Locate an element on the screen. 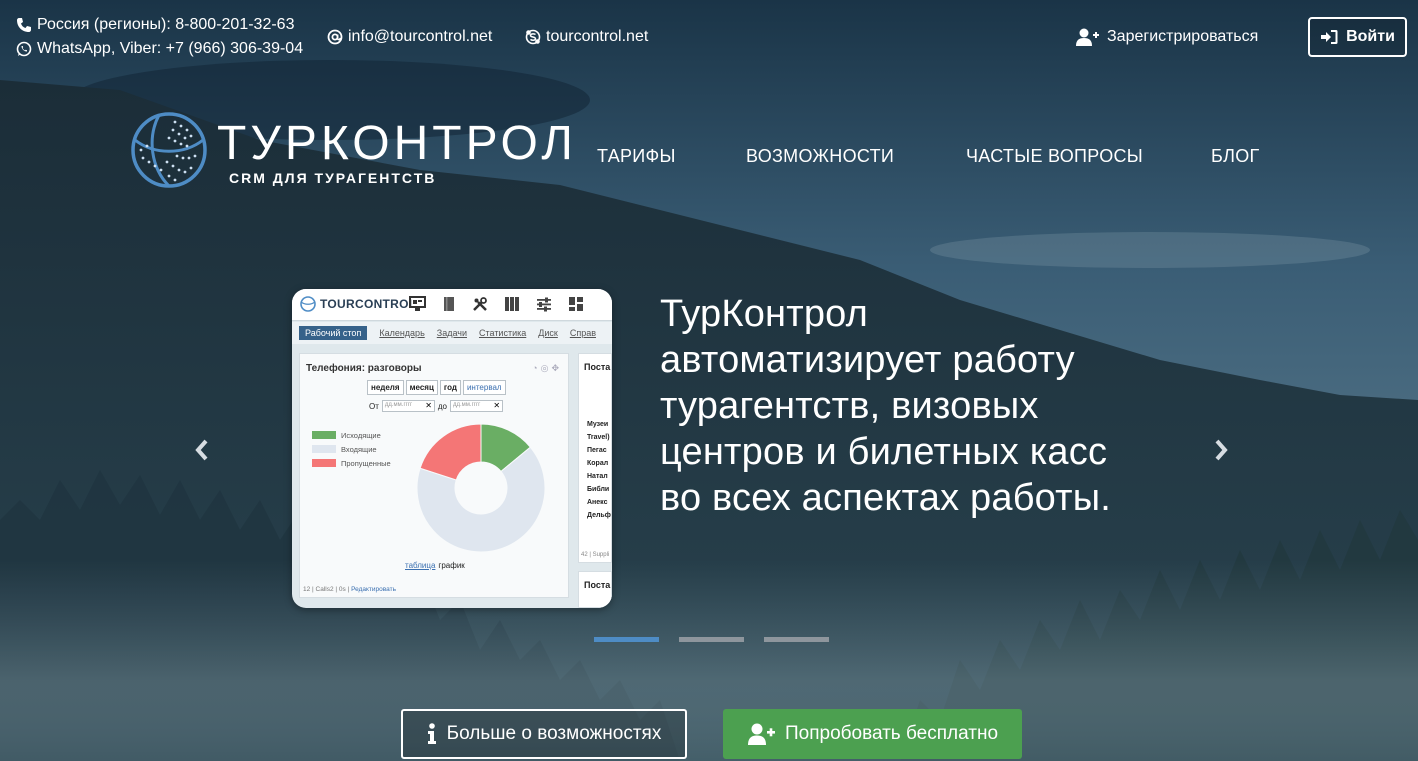 Image resolution: width=1418 pixels, height=761 pixels. carousel-next-button is located at coordinates (1221, 450).